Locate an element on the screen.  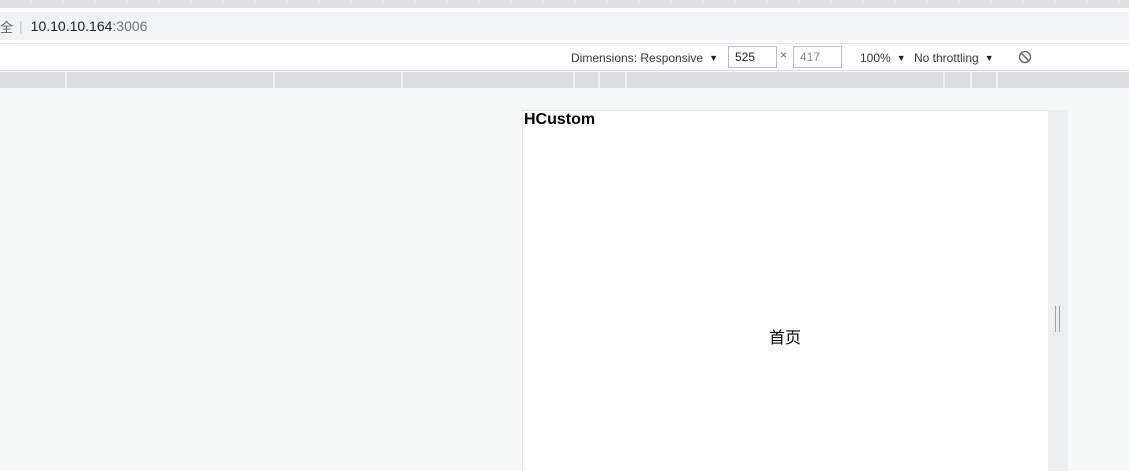
omnibox: 全 | 10.10.10.164:3006 is located at coordinates (564, 26).